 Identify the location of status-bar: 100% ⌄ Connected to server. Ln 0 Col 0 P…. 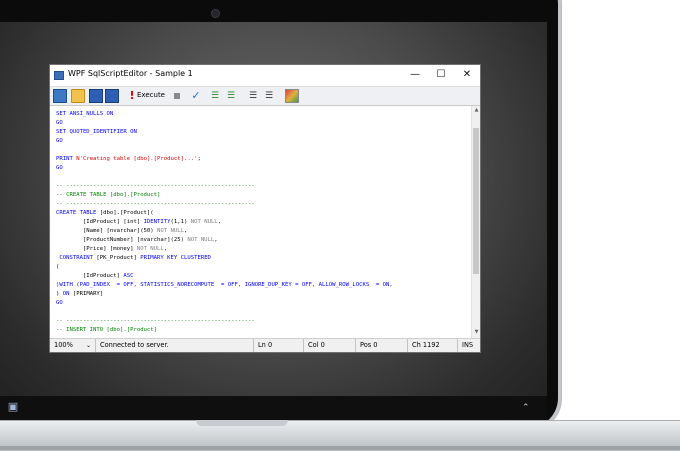
(265, 345).